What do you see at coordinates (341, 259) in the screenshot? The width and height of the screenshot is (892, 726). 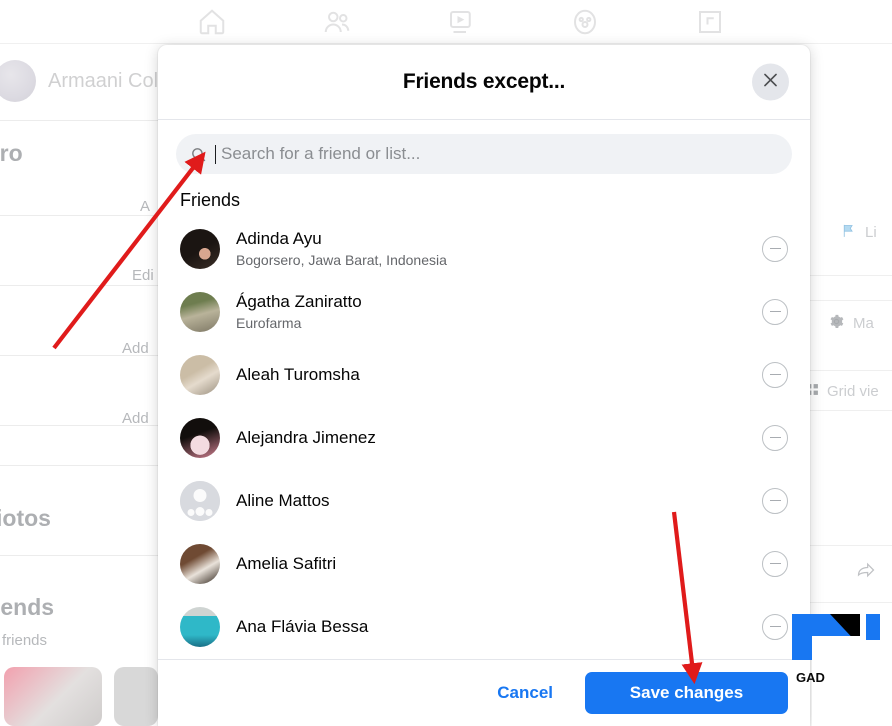 I see `list-item-subtitle: Bogorsero, Jawa Barat, Indonesia` at bounding box center [341, 259].